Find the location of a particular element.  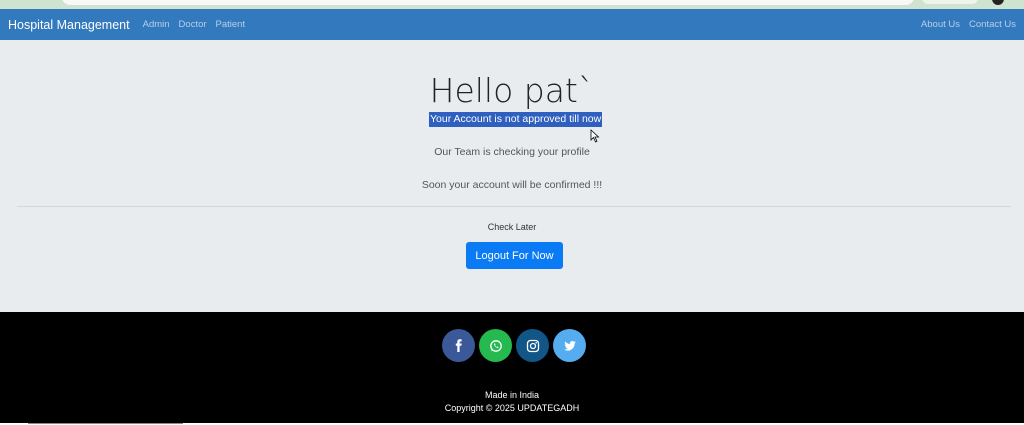

facebook-icon is located at coordinates (458, 345).